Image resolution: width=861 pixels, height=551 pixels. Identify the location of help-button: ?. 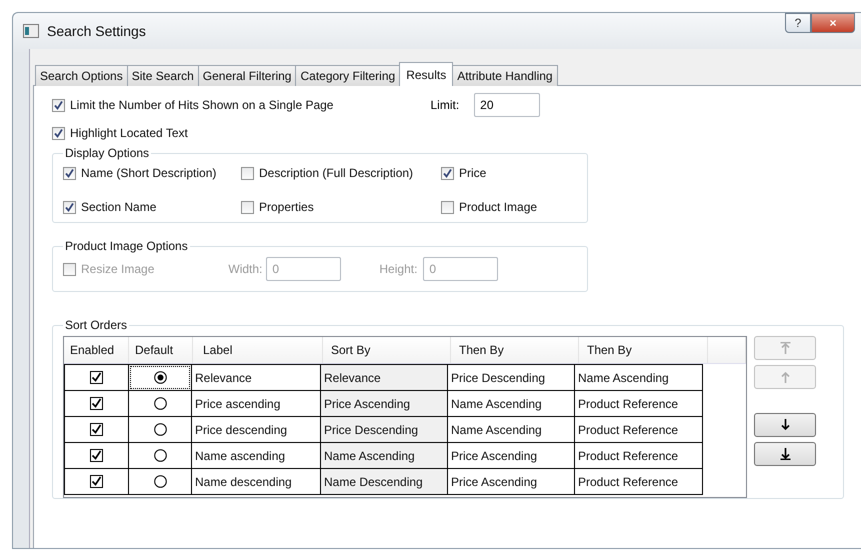
(798, 23).